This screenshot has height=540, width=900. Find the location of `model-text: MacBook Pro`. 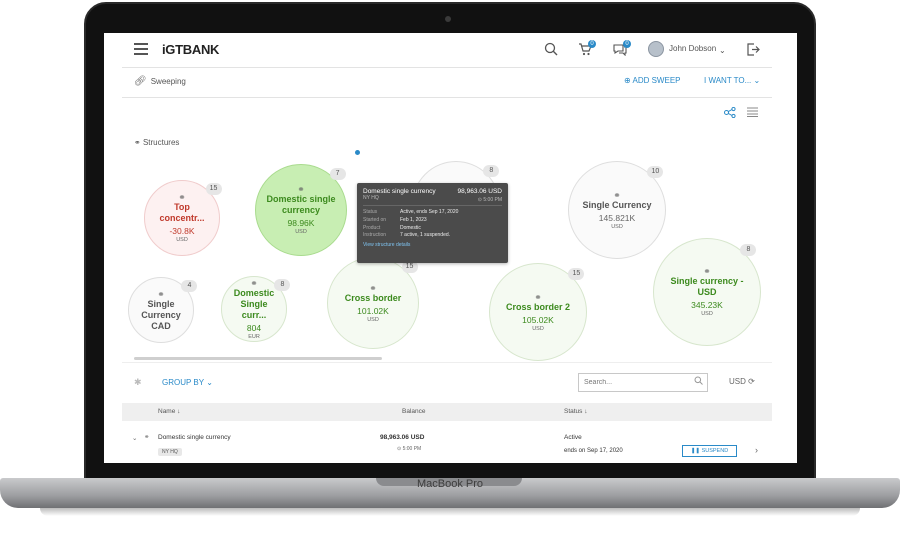

model-text: MacBook Pro is located at coordinates (450, 484).